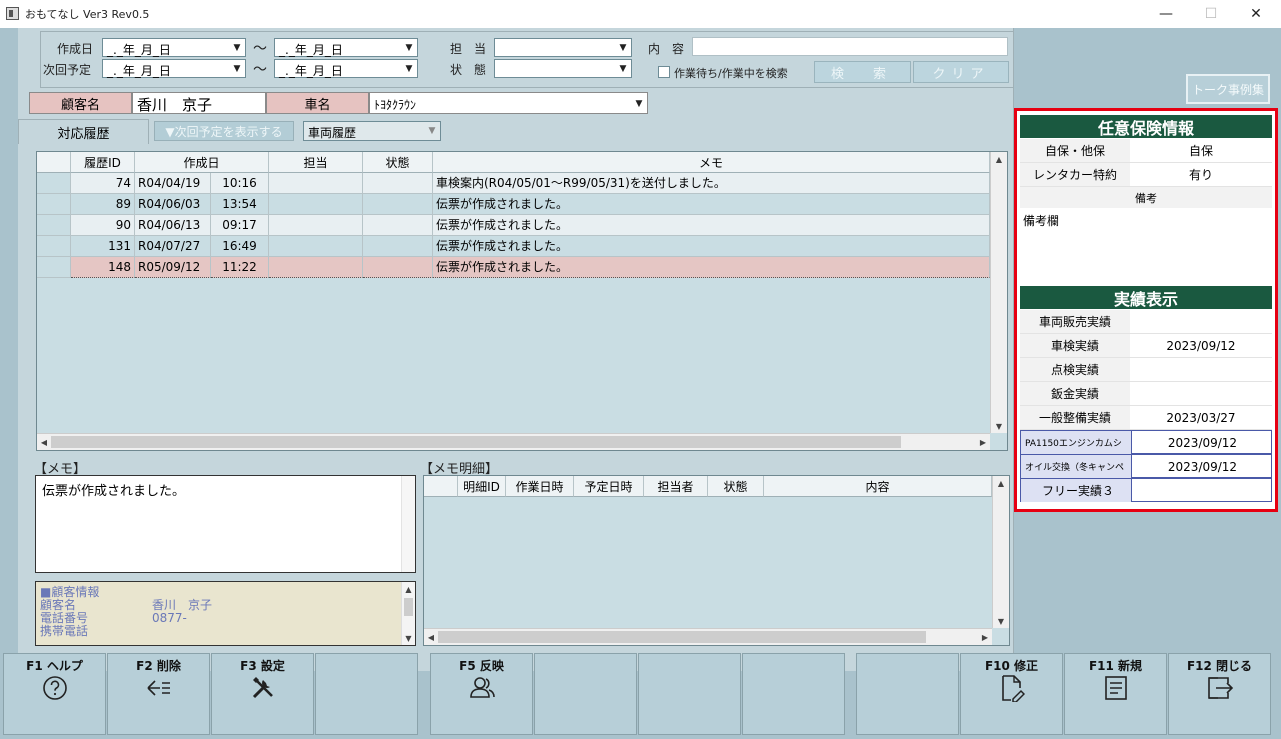 The width and height of the screenshot is (1281, 739). Describe the element at coordinates (80, 103) in the screenshot. I see `customer-name-label: 顧客名` at that location.